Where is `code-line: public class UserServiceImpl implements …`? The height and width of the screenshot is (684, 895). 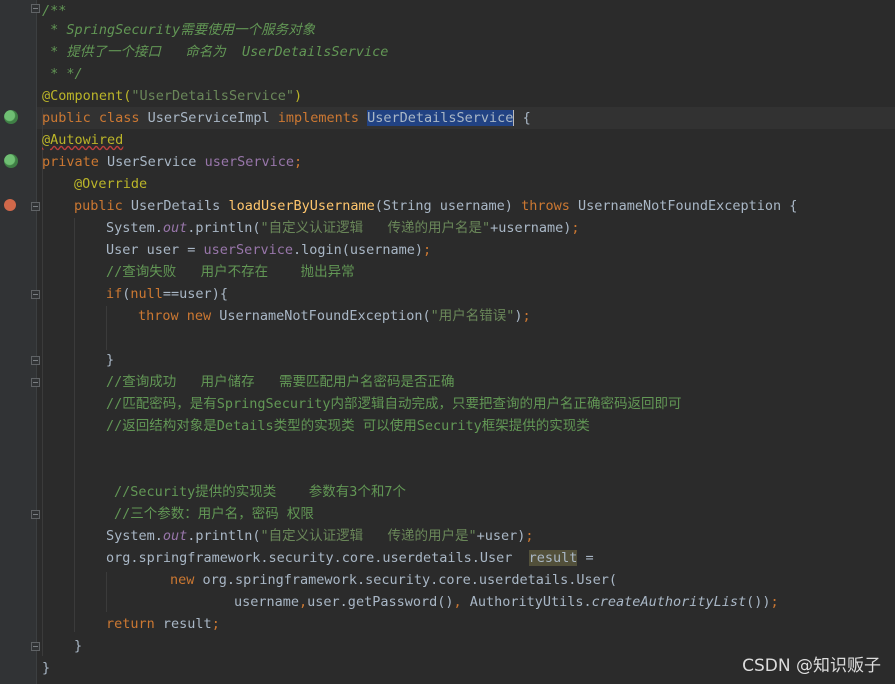
code-line: public class UserServiceImpl implements … is located at coordinates (286, 118).